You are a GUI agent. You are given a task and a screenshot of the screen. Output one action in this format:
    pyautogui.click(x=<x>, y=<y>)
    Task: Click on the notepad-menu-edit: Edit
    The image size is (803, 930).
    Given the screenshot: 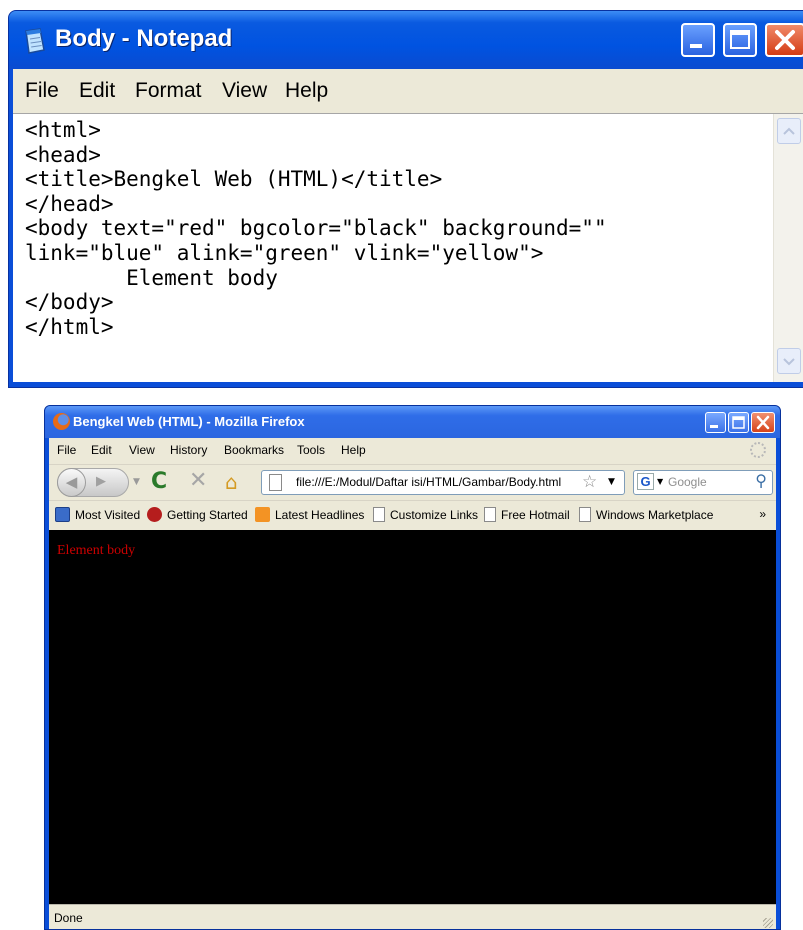 What is the action you would take?
    pyautogui.click(x=97, y=91)
    